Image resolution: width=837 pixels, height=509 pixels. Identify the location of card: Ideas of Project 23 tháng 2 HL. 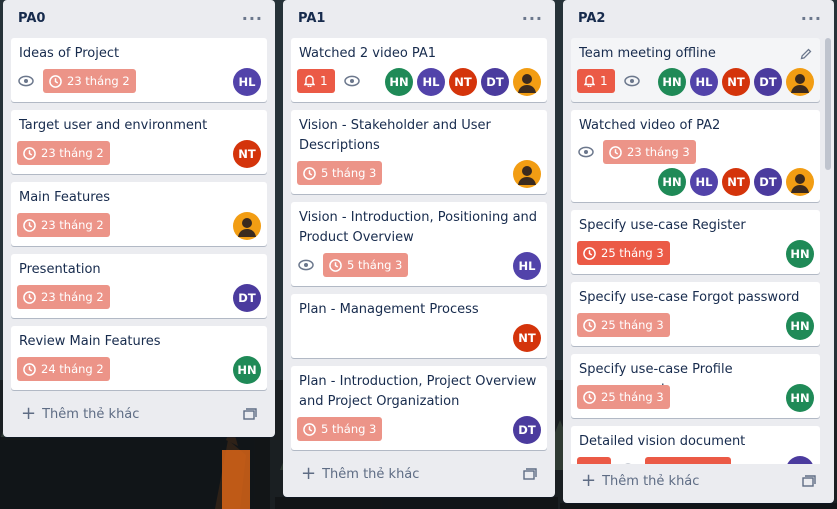
(139, 70).